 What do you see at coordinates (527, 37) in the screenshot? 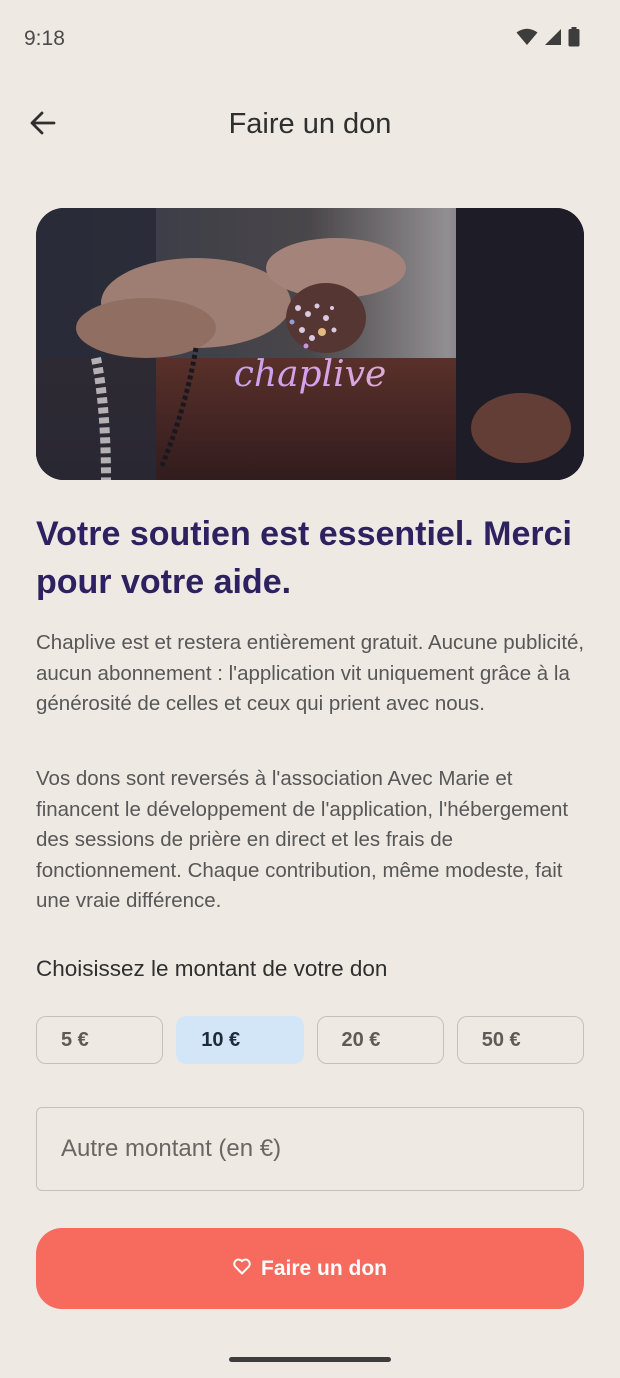
I see `wifi-icon` at bounding box center [527, 37].